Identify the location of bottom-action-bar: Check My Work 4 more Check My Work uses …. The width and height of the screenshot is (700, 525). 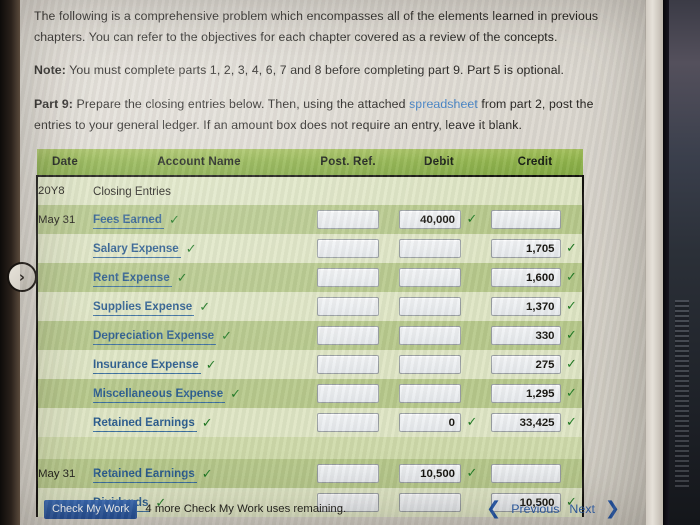
(333, 509).